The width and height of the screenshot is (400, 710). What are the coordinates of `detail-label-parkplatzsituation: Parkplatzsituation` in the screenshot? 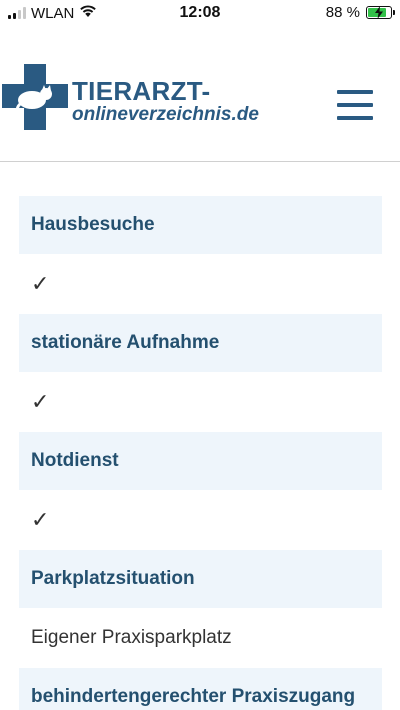 It's located at (200, 579).